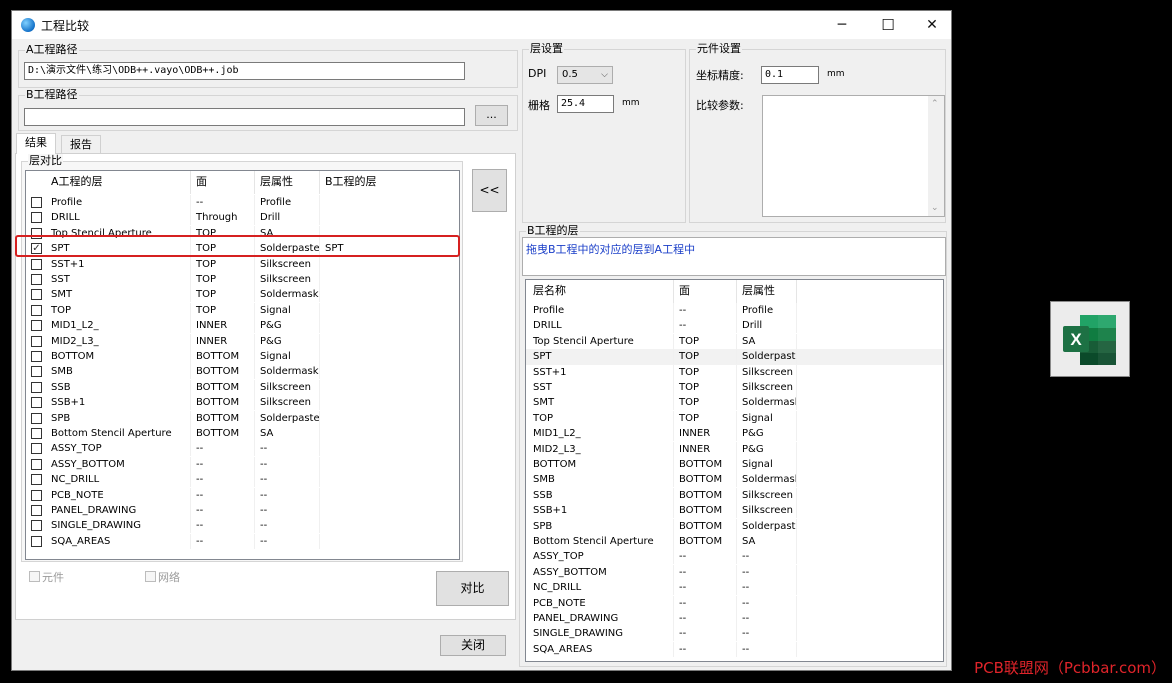 The height and width of the screenshot is (683, 1172). I want to click on list-item: PCB_NOTE -- --, so click(734, 603).